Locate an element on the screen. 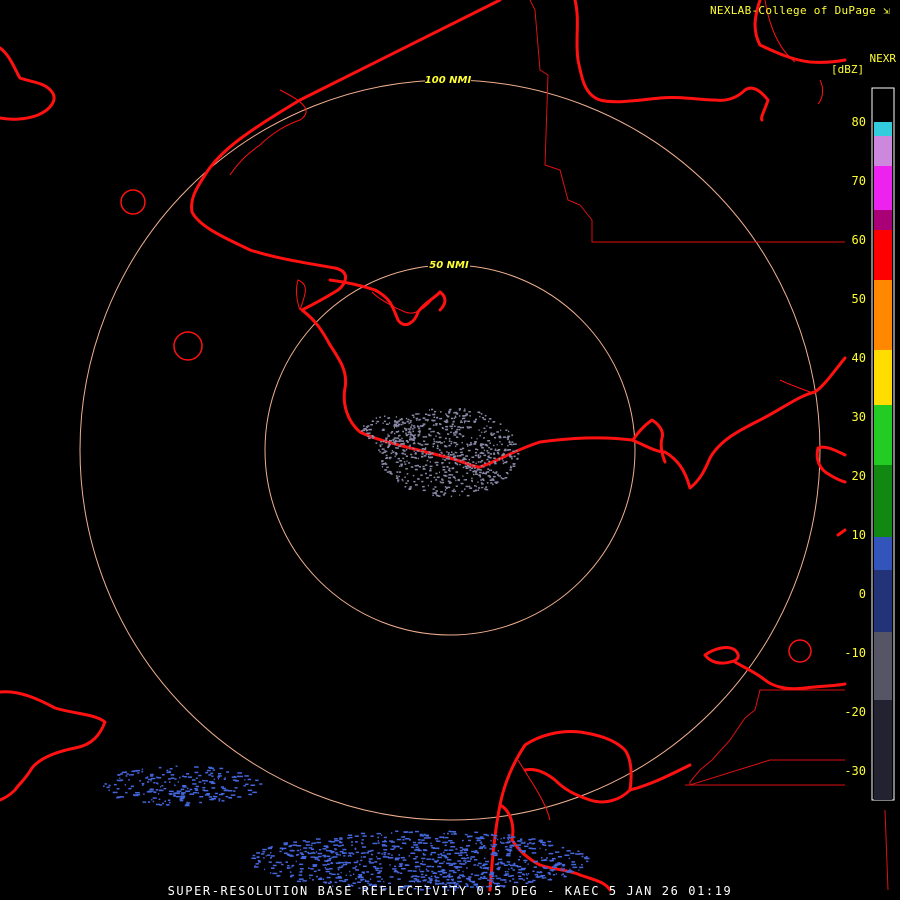 Image resolution: width=900 pixels, height=900 pixels. scale-tick-0: 0 is located at coordinates (862, 594).